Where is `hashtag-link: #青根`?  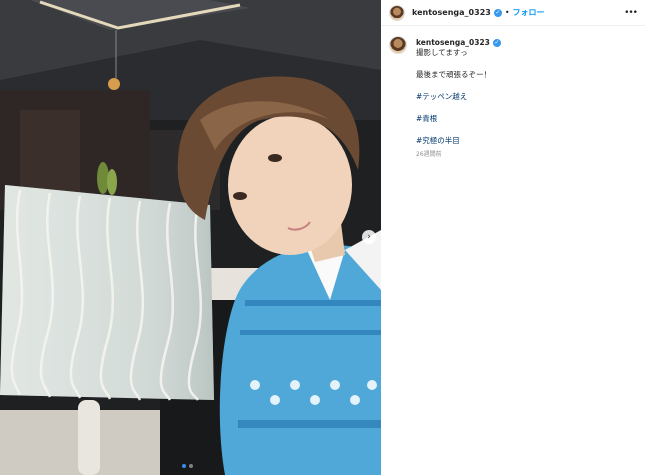 hashtag-link: #青根 is located at coordinates (458, 118).